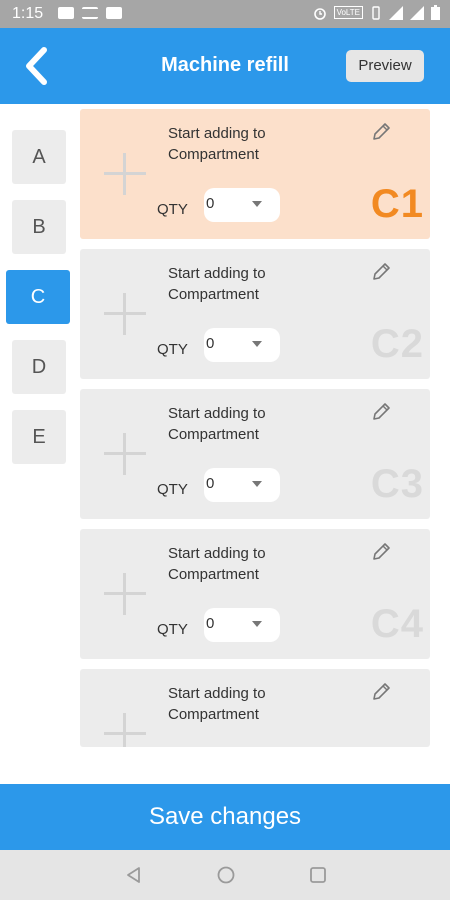  What do you see at coordinates (397, 204) in the screenshot?
I see `compartment-code: C1` at bounding box center [397, 204].